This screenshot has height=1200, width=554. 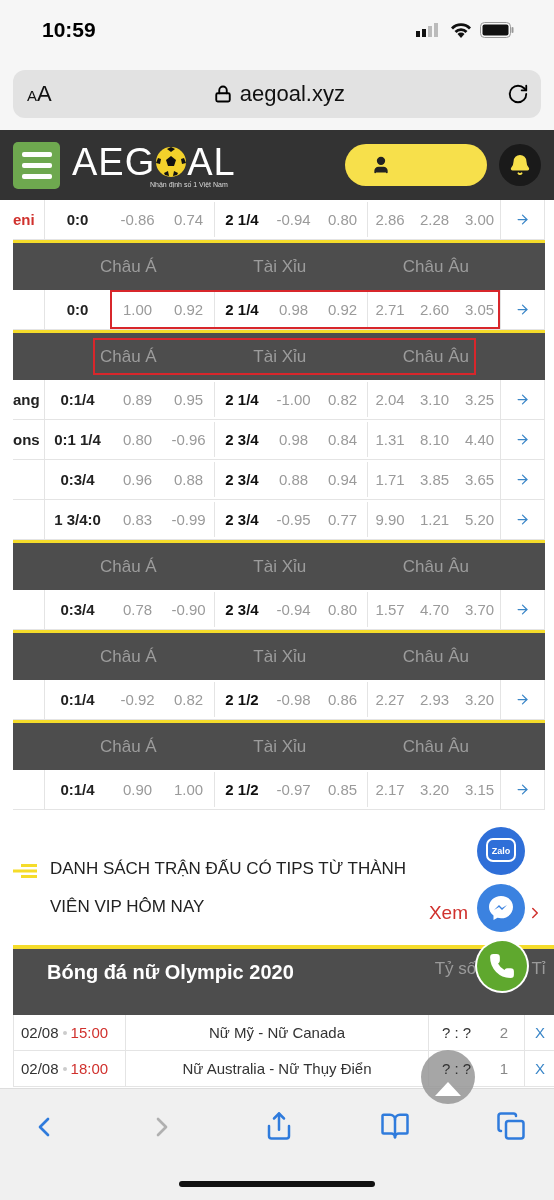 What do you see at coordinates (188, 220) in the screenshot?
I see `odds-value: 0.74` at bounding box center [188, 220].